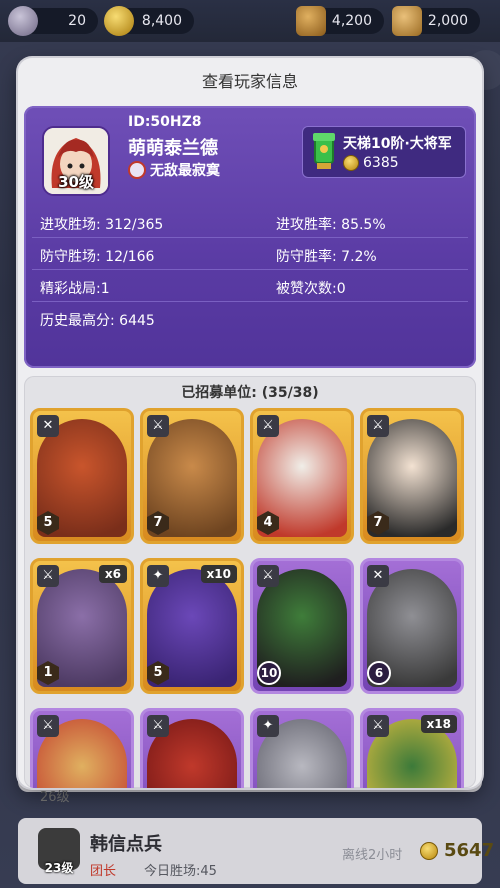 This screenshot has width=500, height=888. What do you see at coordinates (326, 257) in the screenshot?
I see `defense-winrate: 防守胜率: 7.2%` at bounding box center [326, 257].